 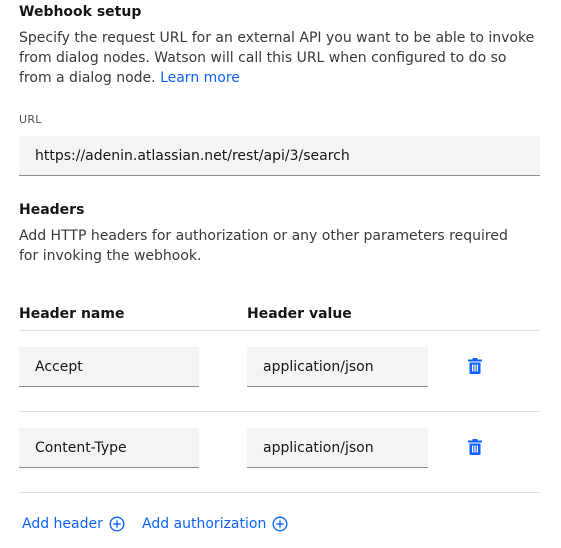 What do you see at coordinates (80, 12) in the screenshot?
I see `webhook-setup-title: Webhook setup` at bounding box center [80, 12].